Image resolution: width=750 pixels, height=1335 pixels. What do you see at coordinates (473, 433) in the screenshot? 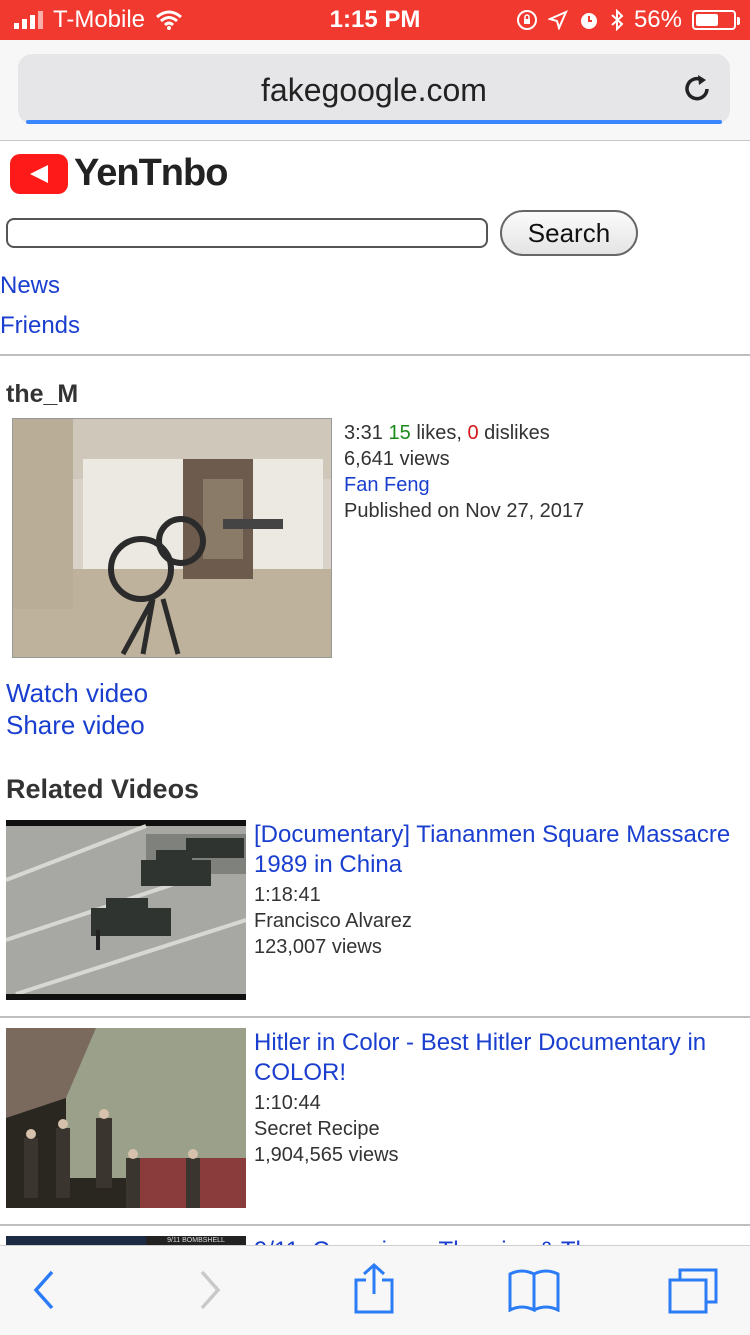
I see `dislikes-count: 0` at bounding box center [473, 433].